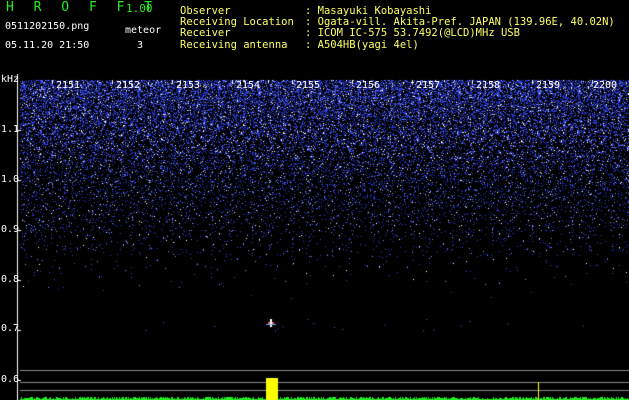 This screenshot has height=400, width=629. I want to click on time-tick: 2154, so click(248, 85).